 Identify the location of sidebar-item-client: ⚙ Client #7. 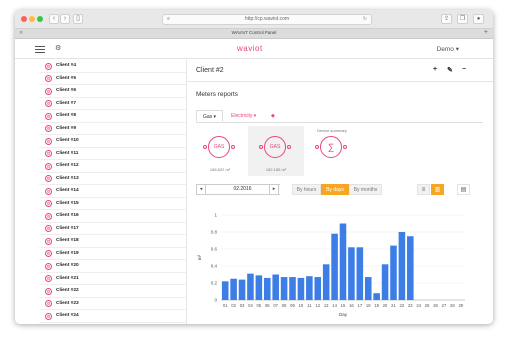
(112, 104).